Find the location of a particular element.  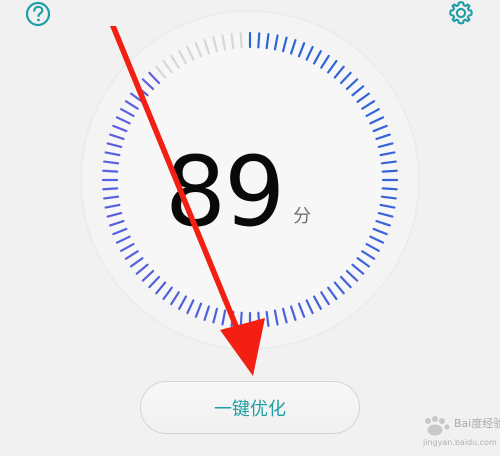

paw-icon is located at coordinates (437, 426).